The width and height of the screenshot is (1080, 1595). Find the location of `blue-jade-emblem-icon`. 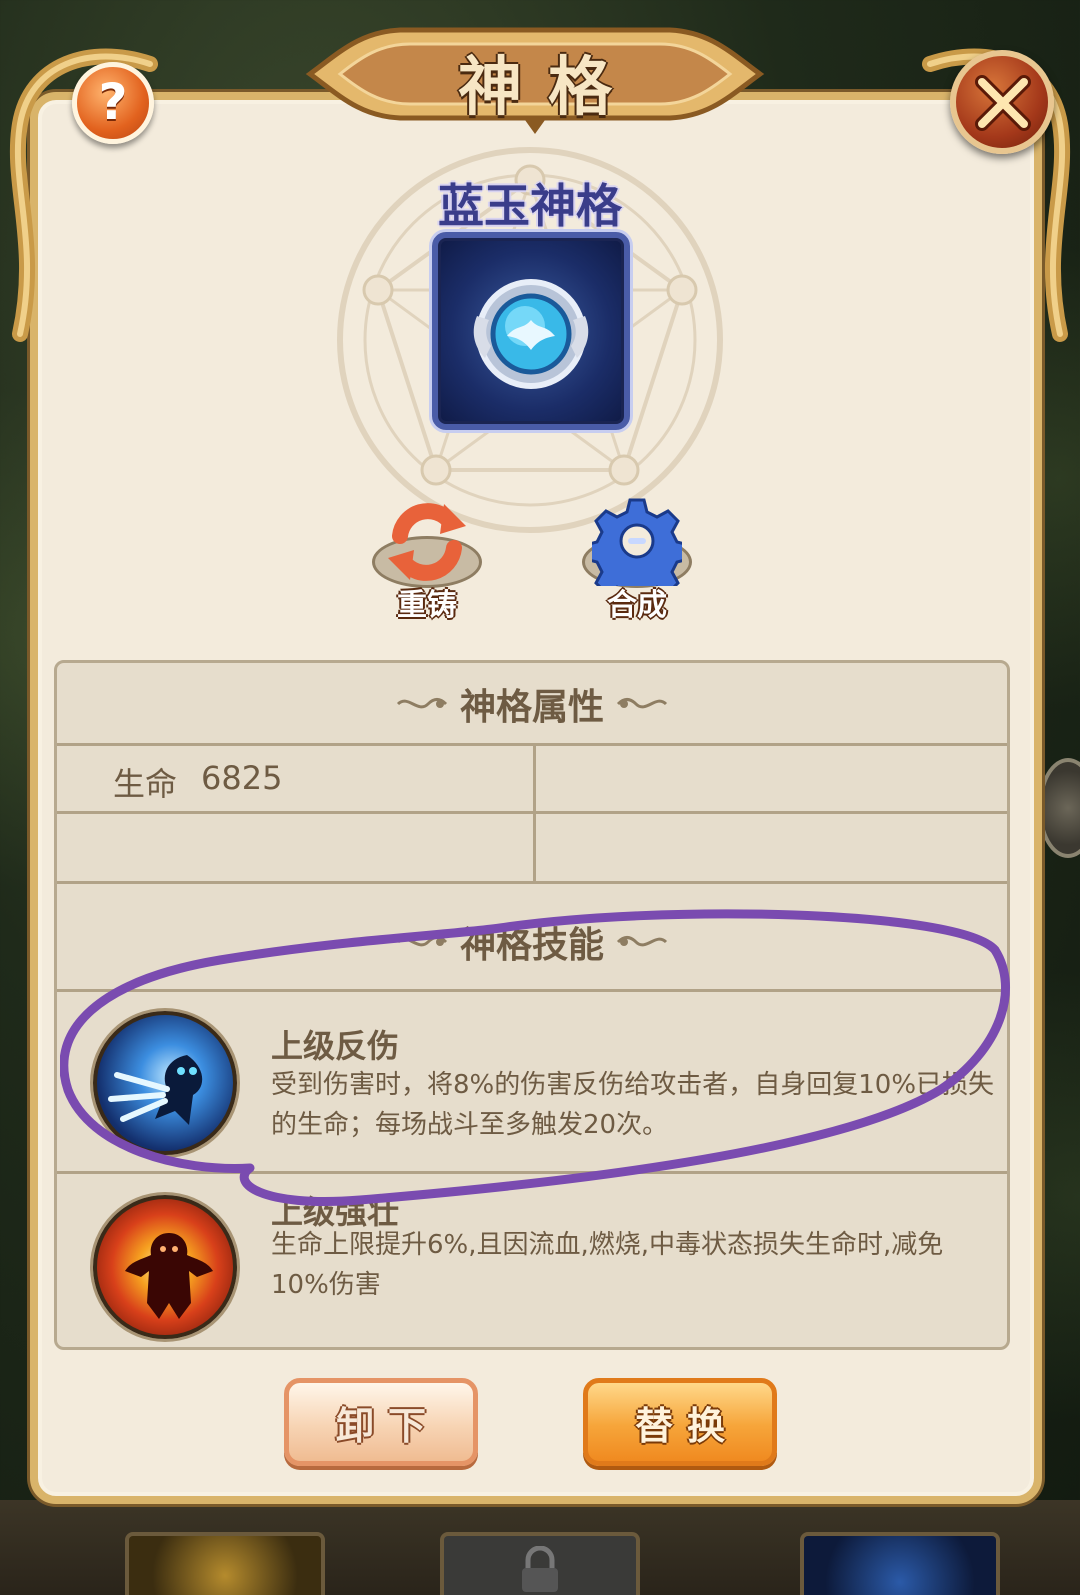

blue-jade-emblem-icon is located at coordinates (531, 334).